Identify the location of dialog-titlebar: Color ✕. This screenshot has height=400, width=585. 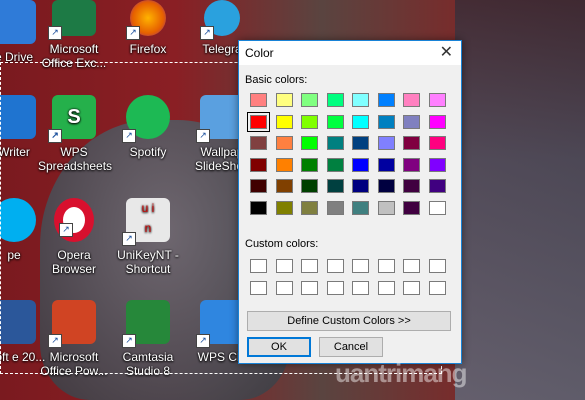
(350, 53).